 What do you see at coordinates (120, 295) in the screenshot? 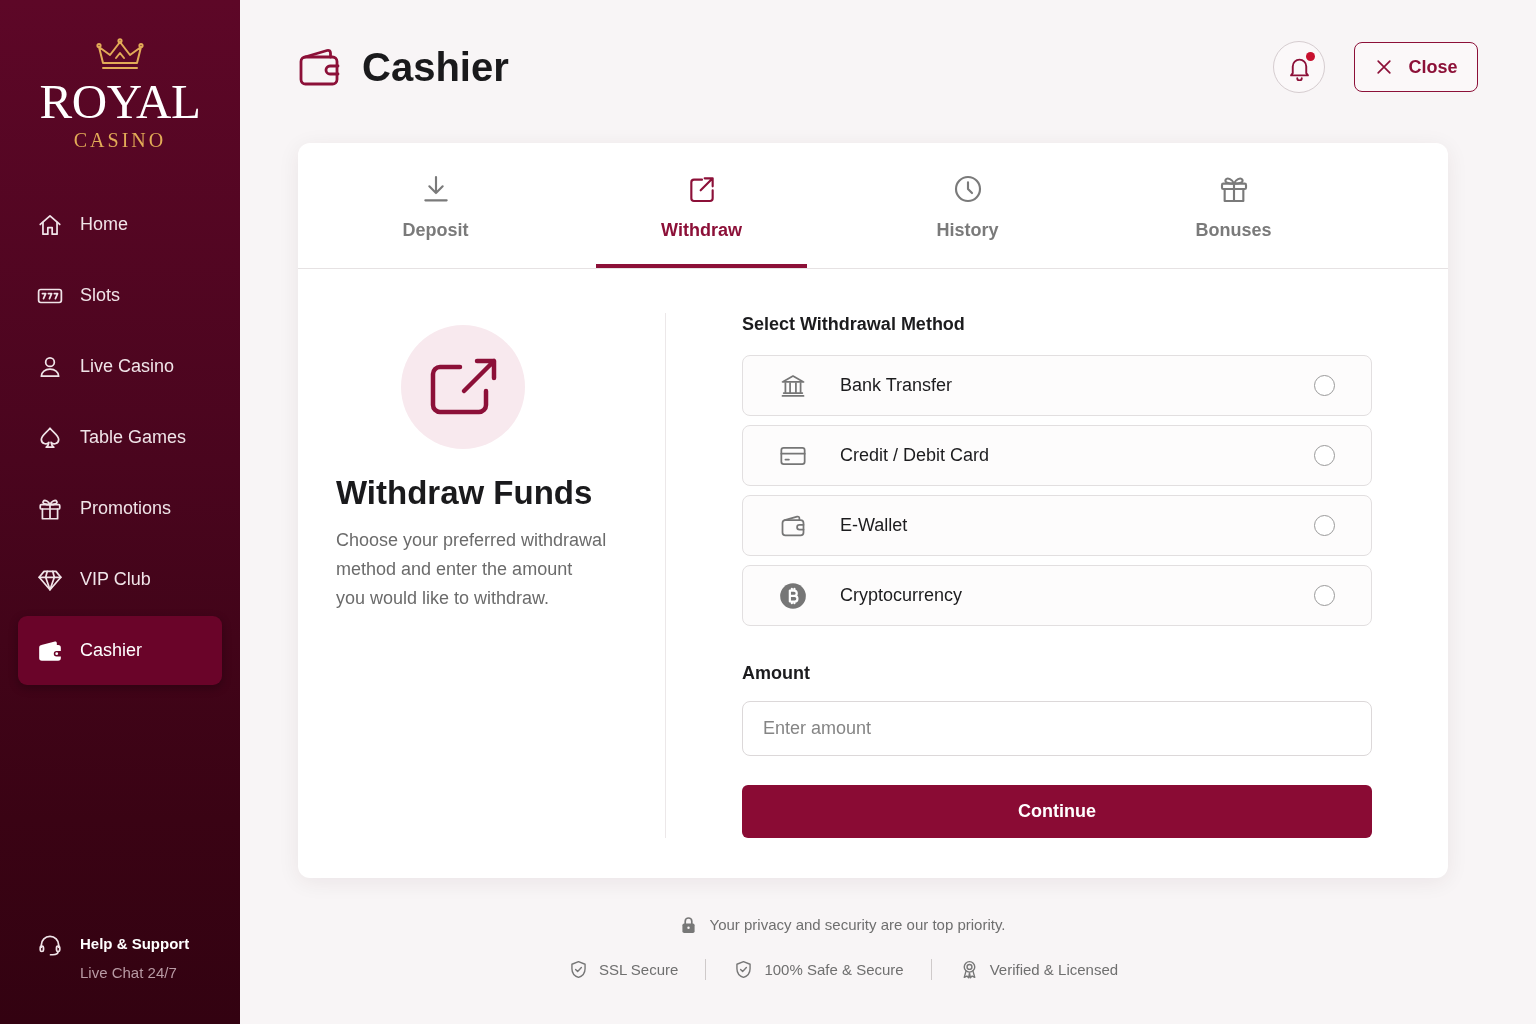
I see `nav-item: Slots` at bounding box center [120, 295].